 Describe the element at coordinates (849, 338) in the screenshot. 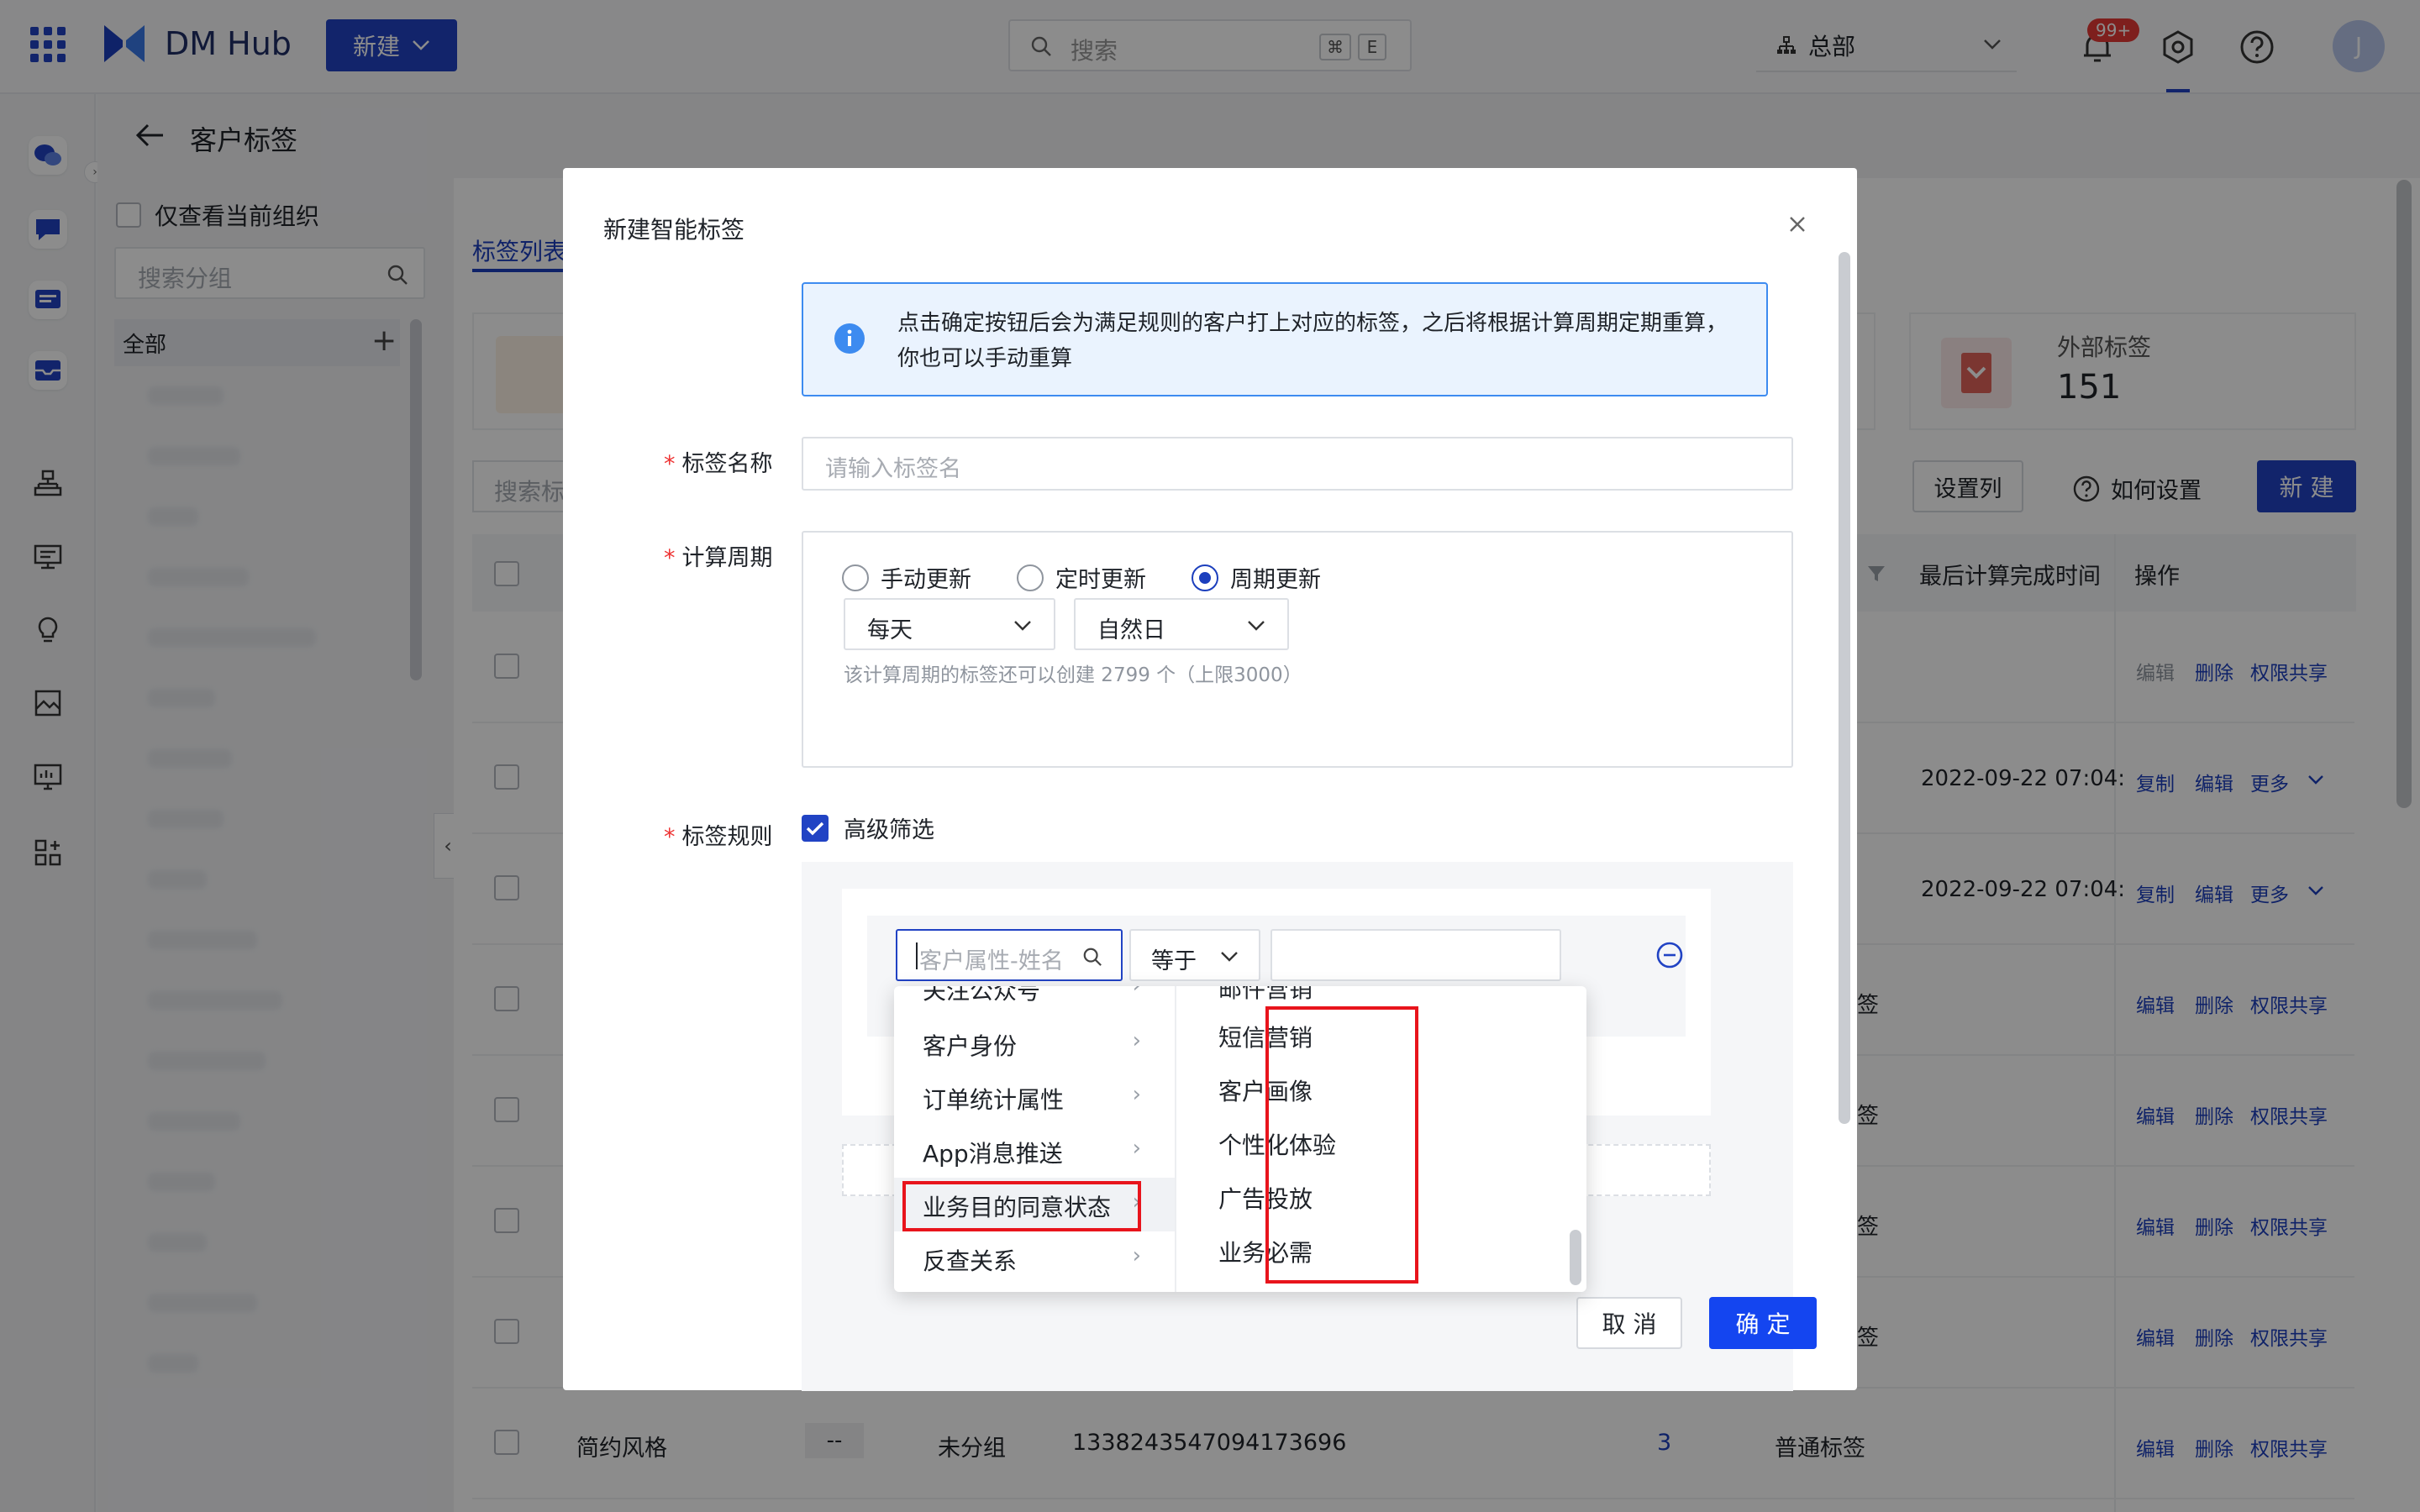

I see `info-icon` at that location.